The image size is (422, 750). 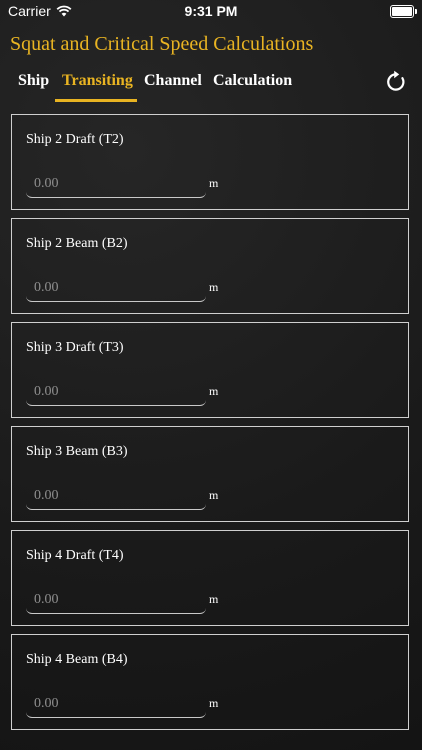 What do you see at coordinates (210, 578) in the screenshot?
I see `ship4-draft-card: Ship 4 Draft (T4) 0.00 m` at bounding box center [210, 578].